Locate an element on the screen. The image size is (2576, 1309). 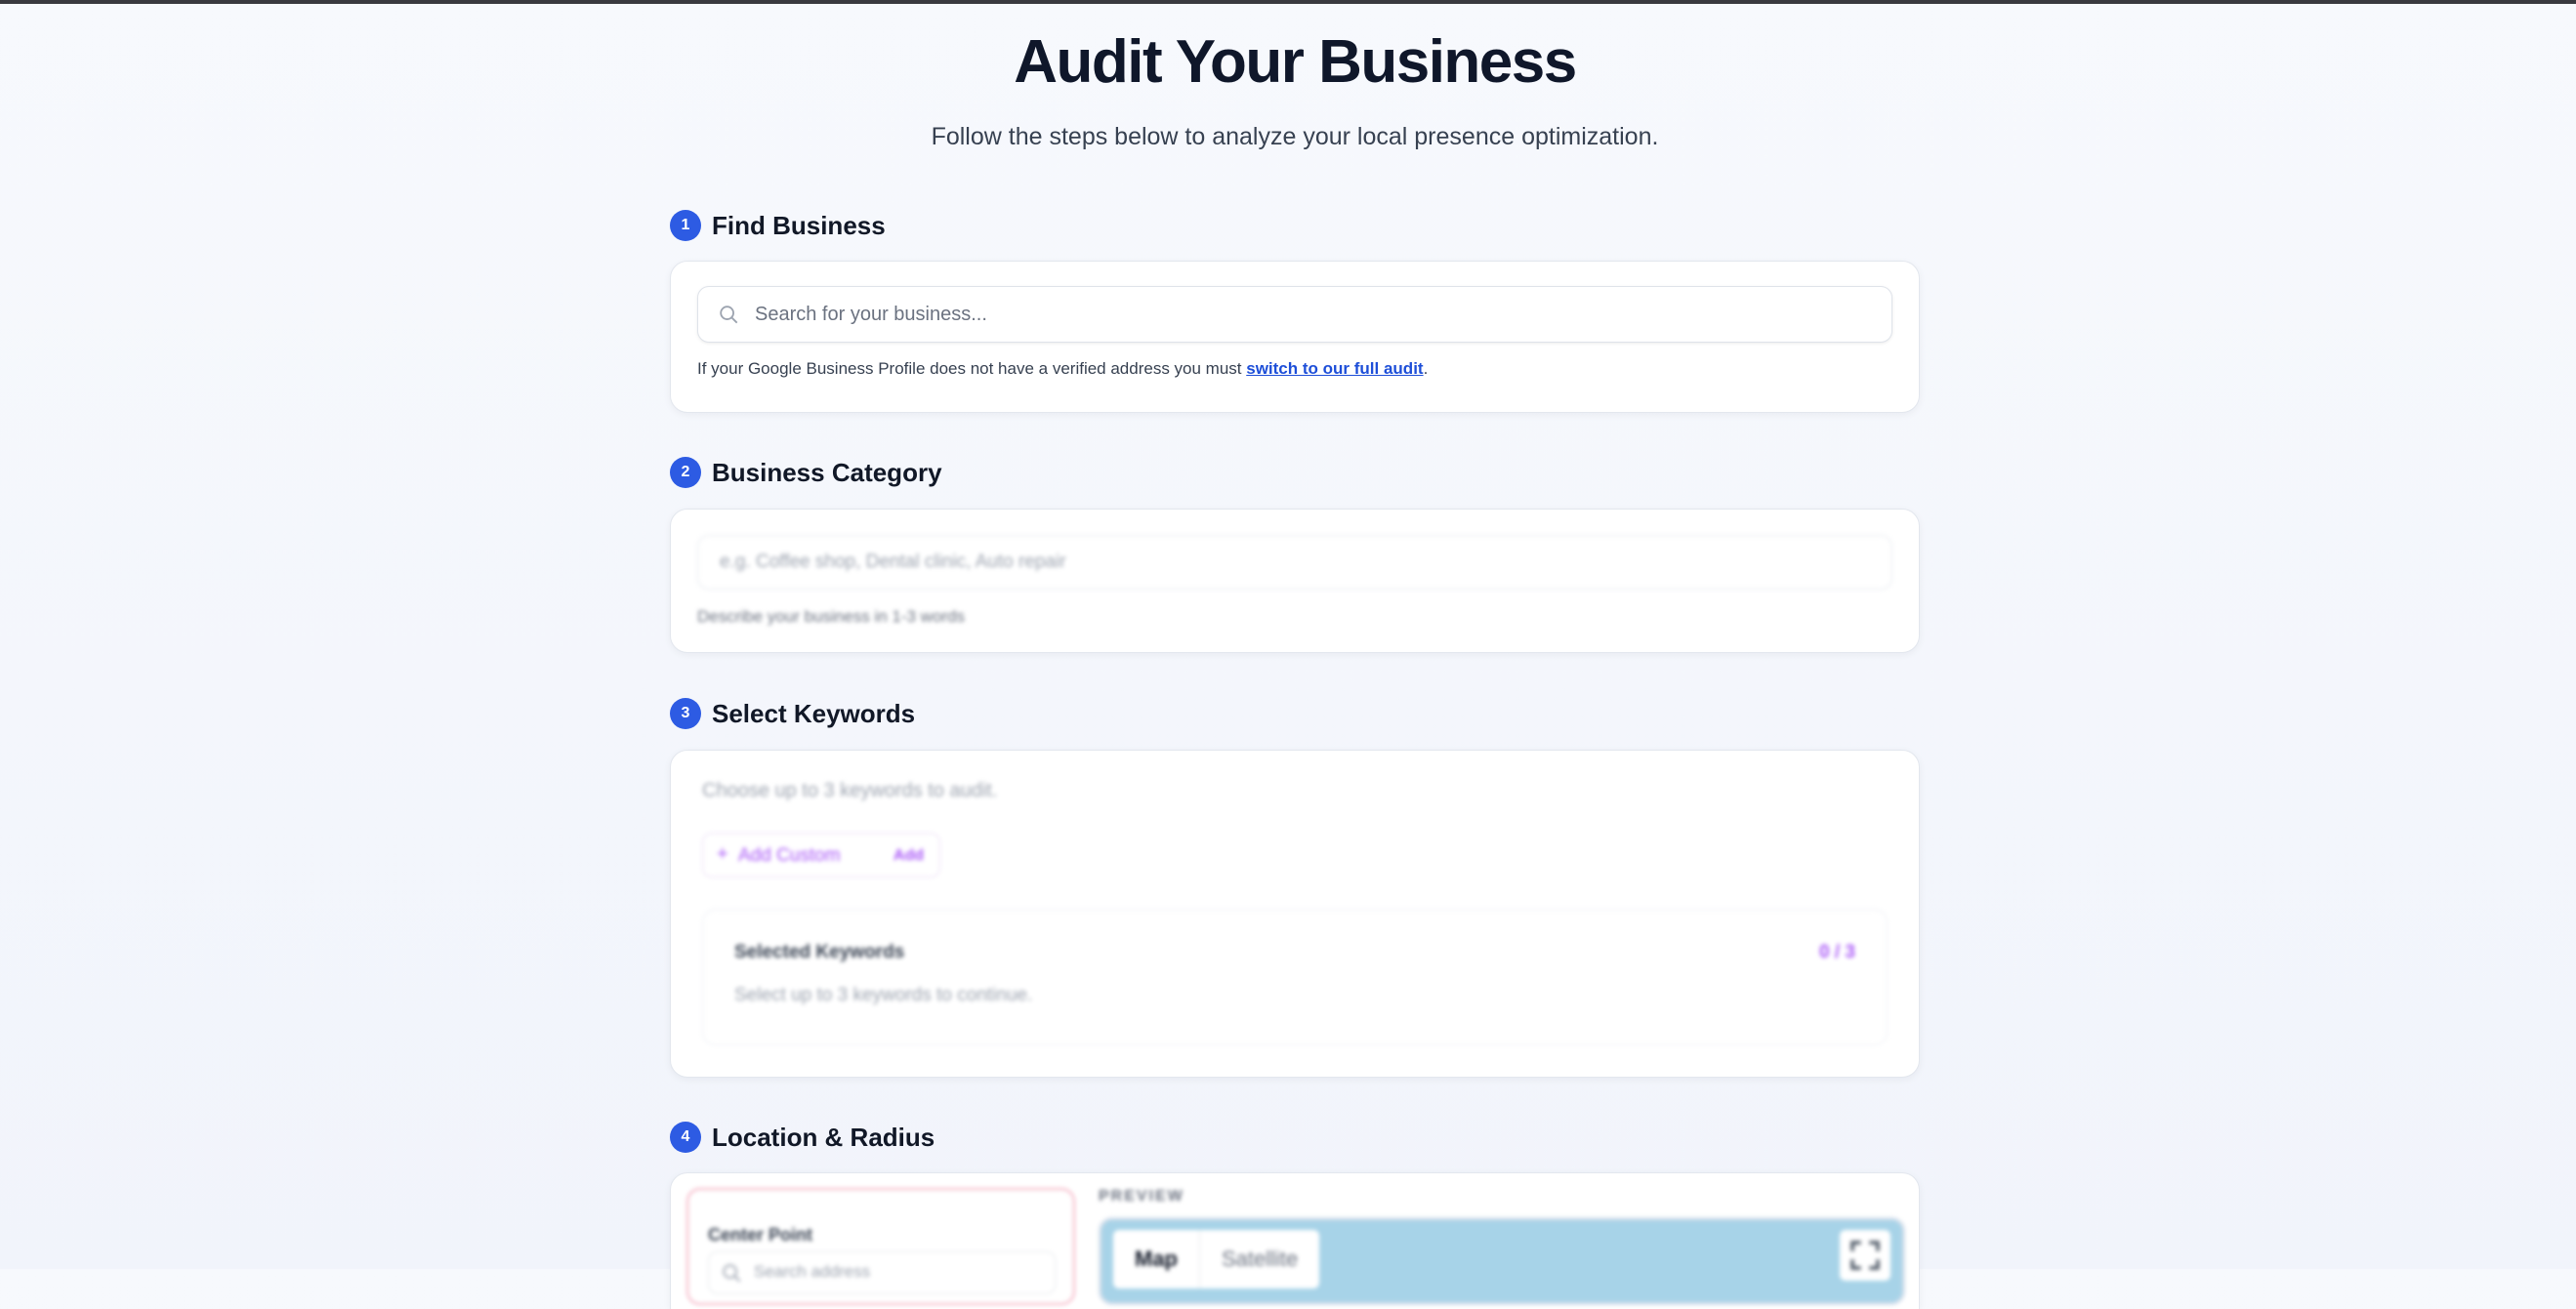
selected-keywords-count: 0 / 3 is located at coordinates (1837, 952).